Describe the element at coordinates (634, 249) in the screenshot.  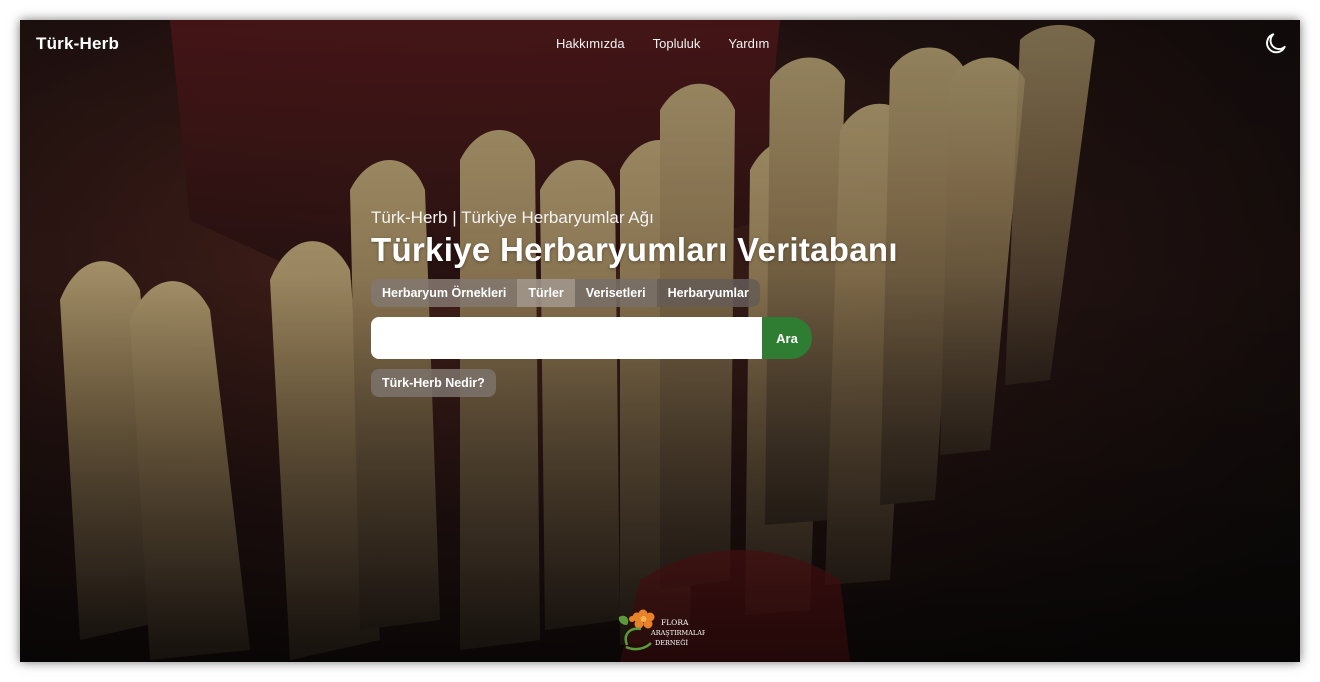
I see `page-title: Türkiye Herbaryumları Veritabanı` at that location.